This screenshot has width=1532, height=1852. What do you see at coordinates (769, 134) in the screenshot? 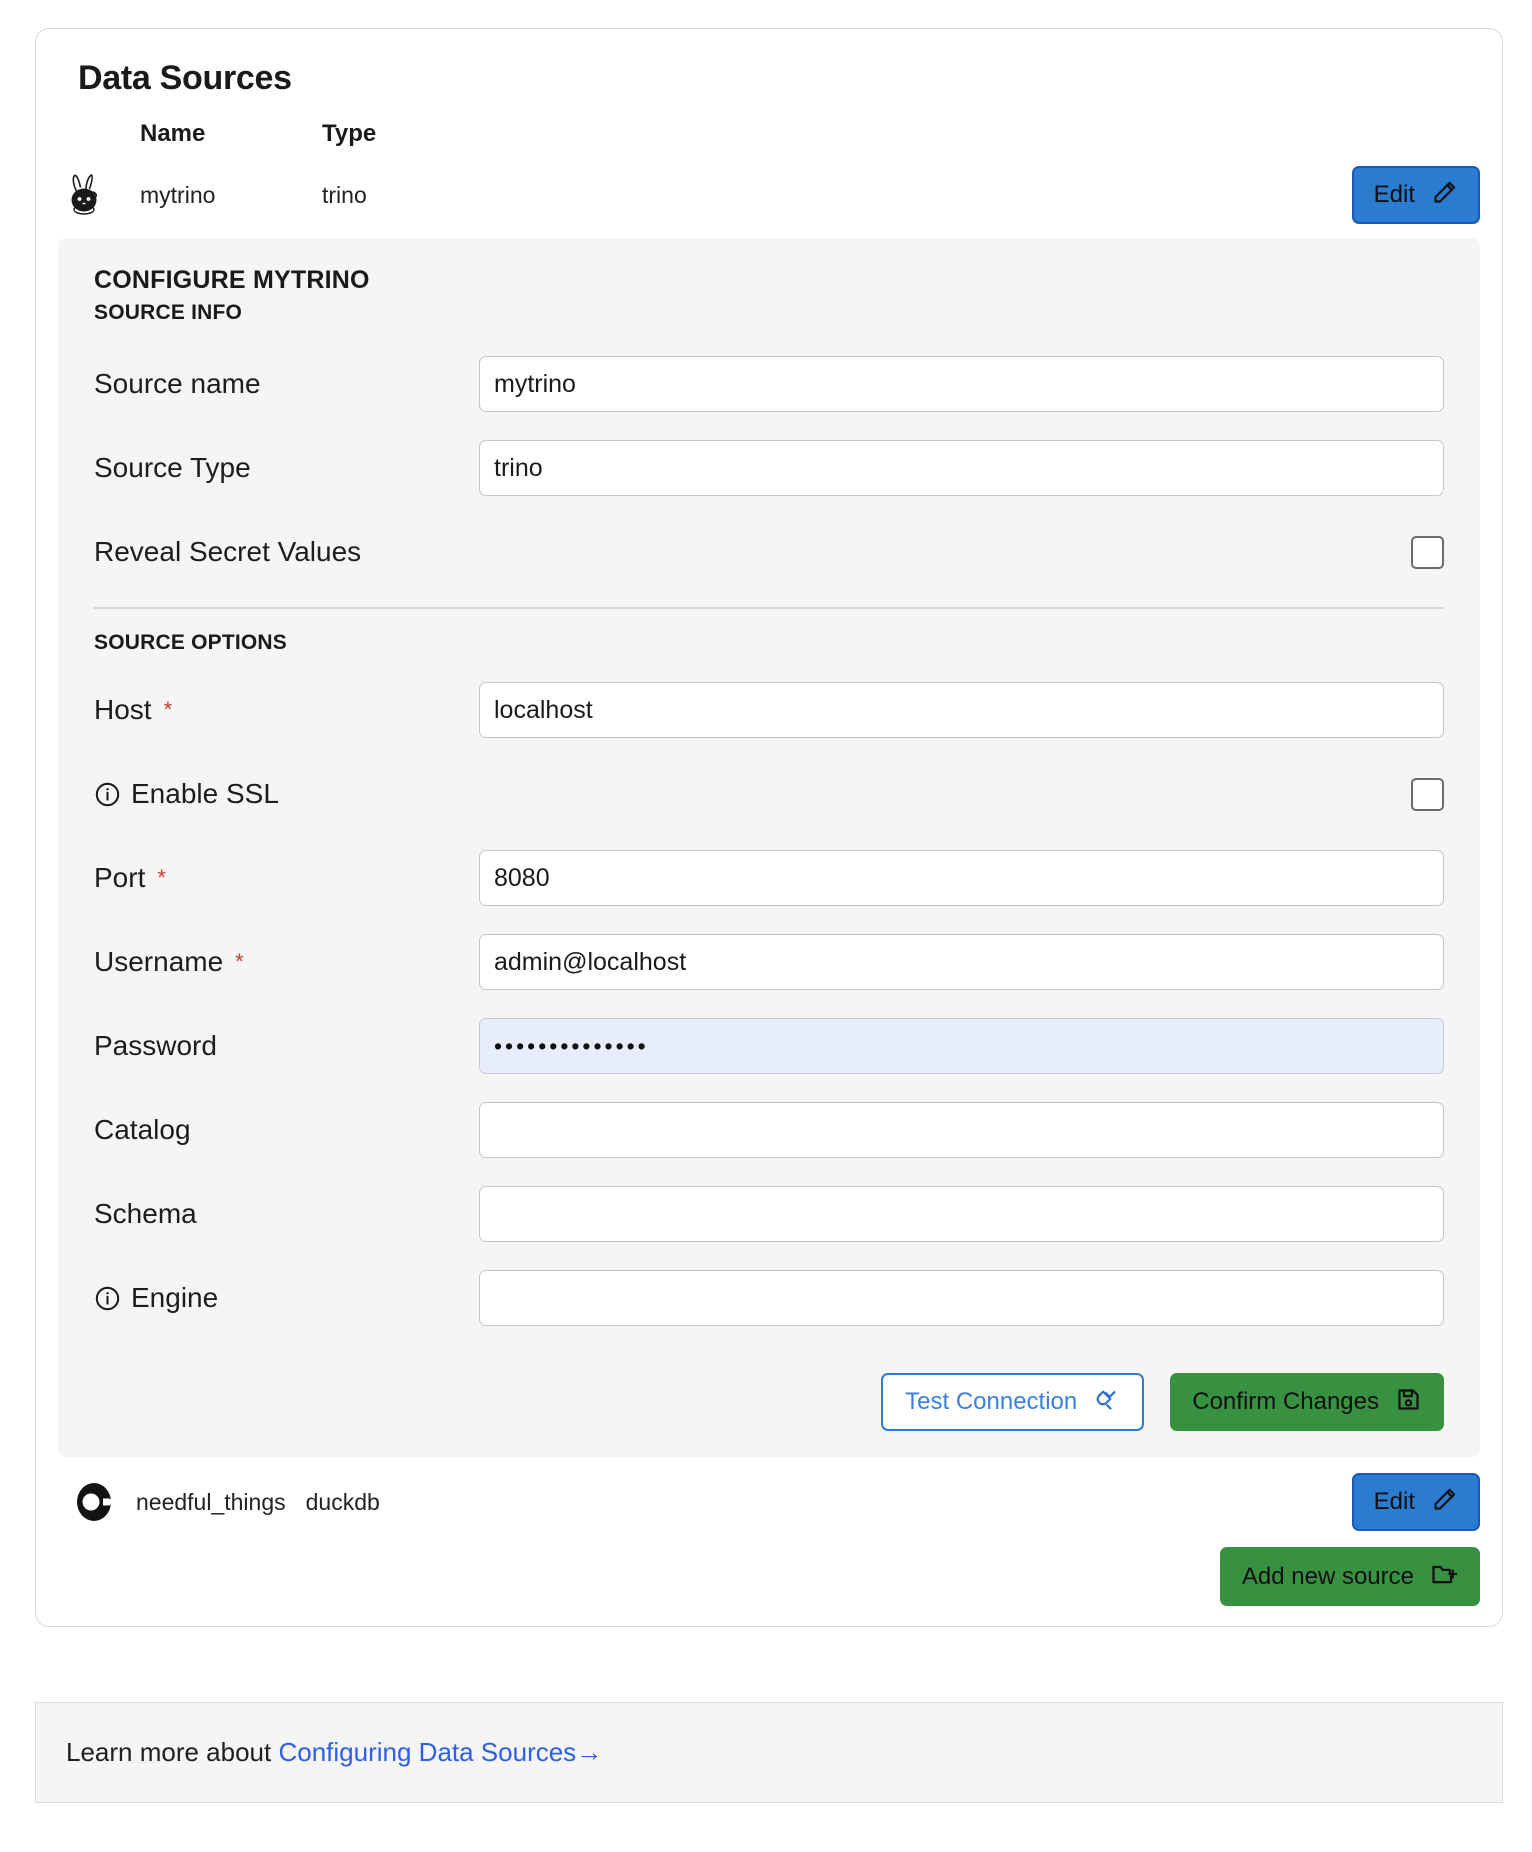
I see `table-header-row: Name Type` at bounding box center [769, 134].